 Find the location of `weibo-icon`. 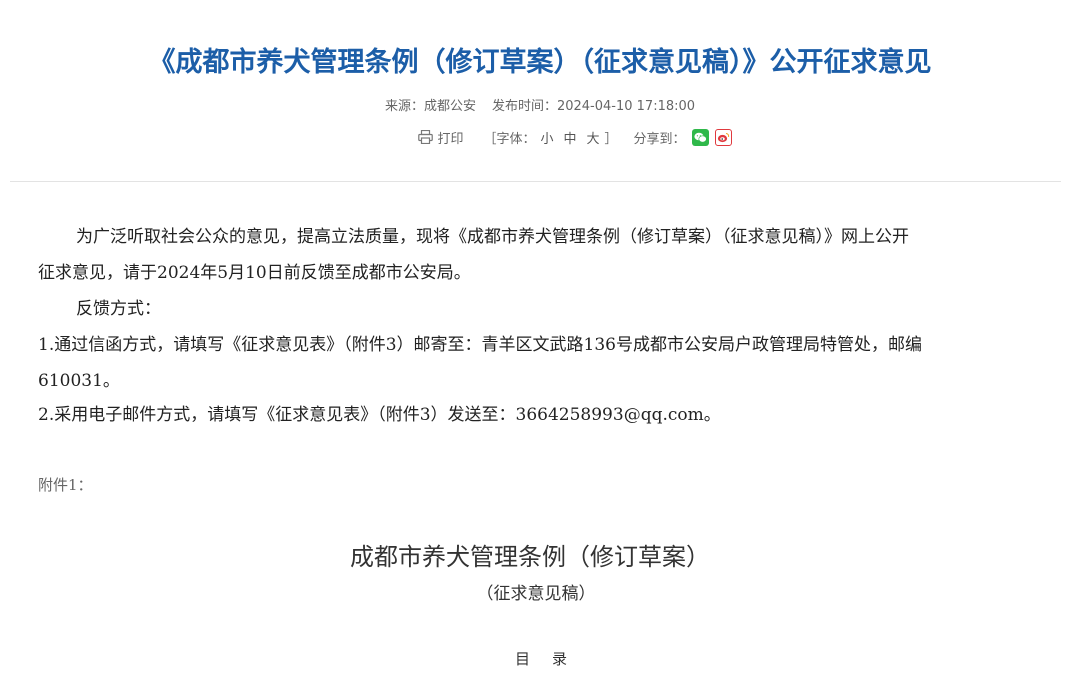

weibo-icon is located at coordinates (723, 137).